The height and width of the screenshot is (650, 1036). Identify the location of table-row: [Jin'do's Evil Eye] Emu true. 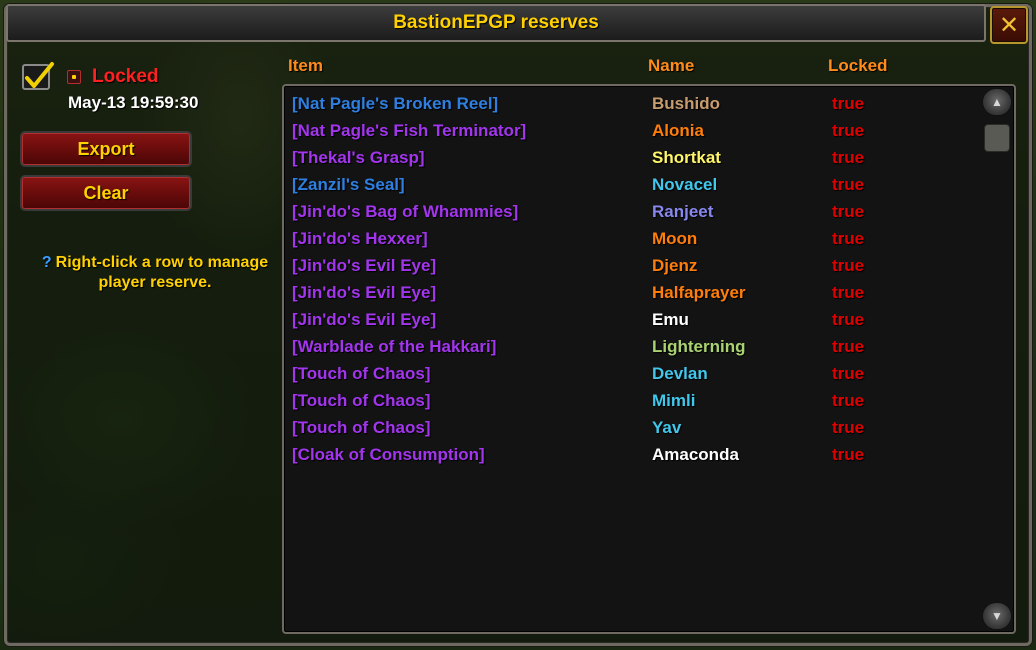
(637, 319).